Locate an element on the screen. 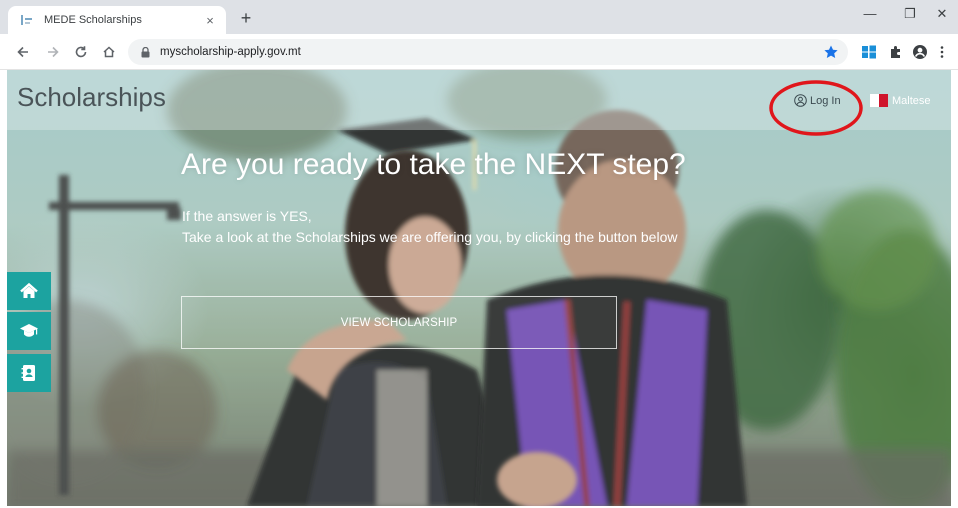 The width and height of the screenshot is (958, 508). back-button is located at coordinates (23, 52).